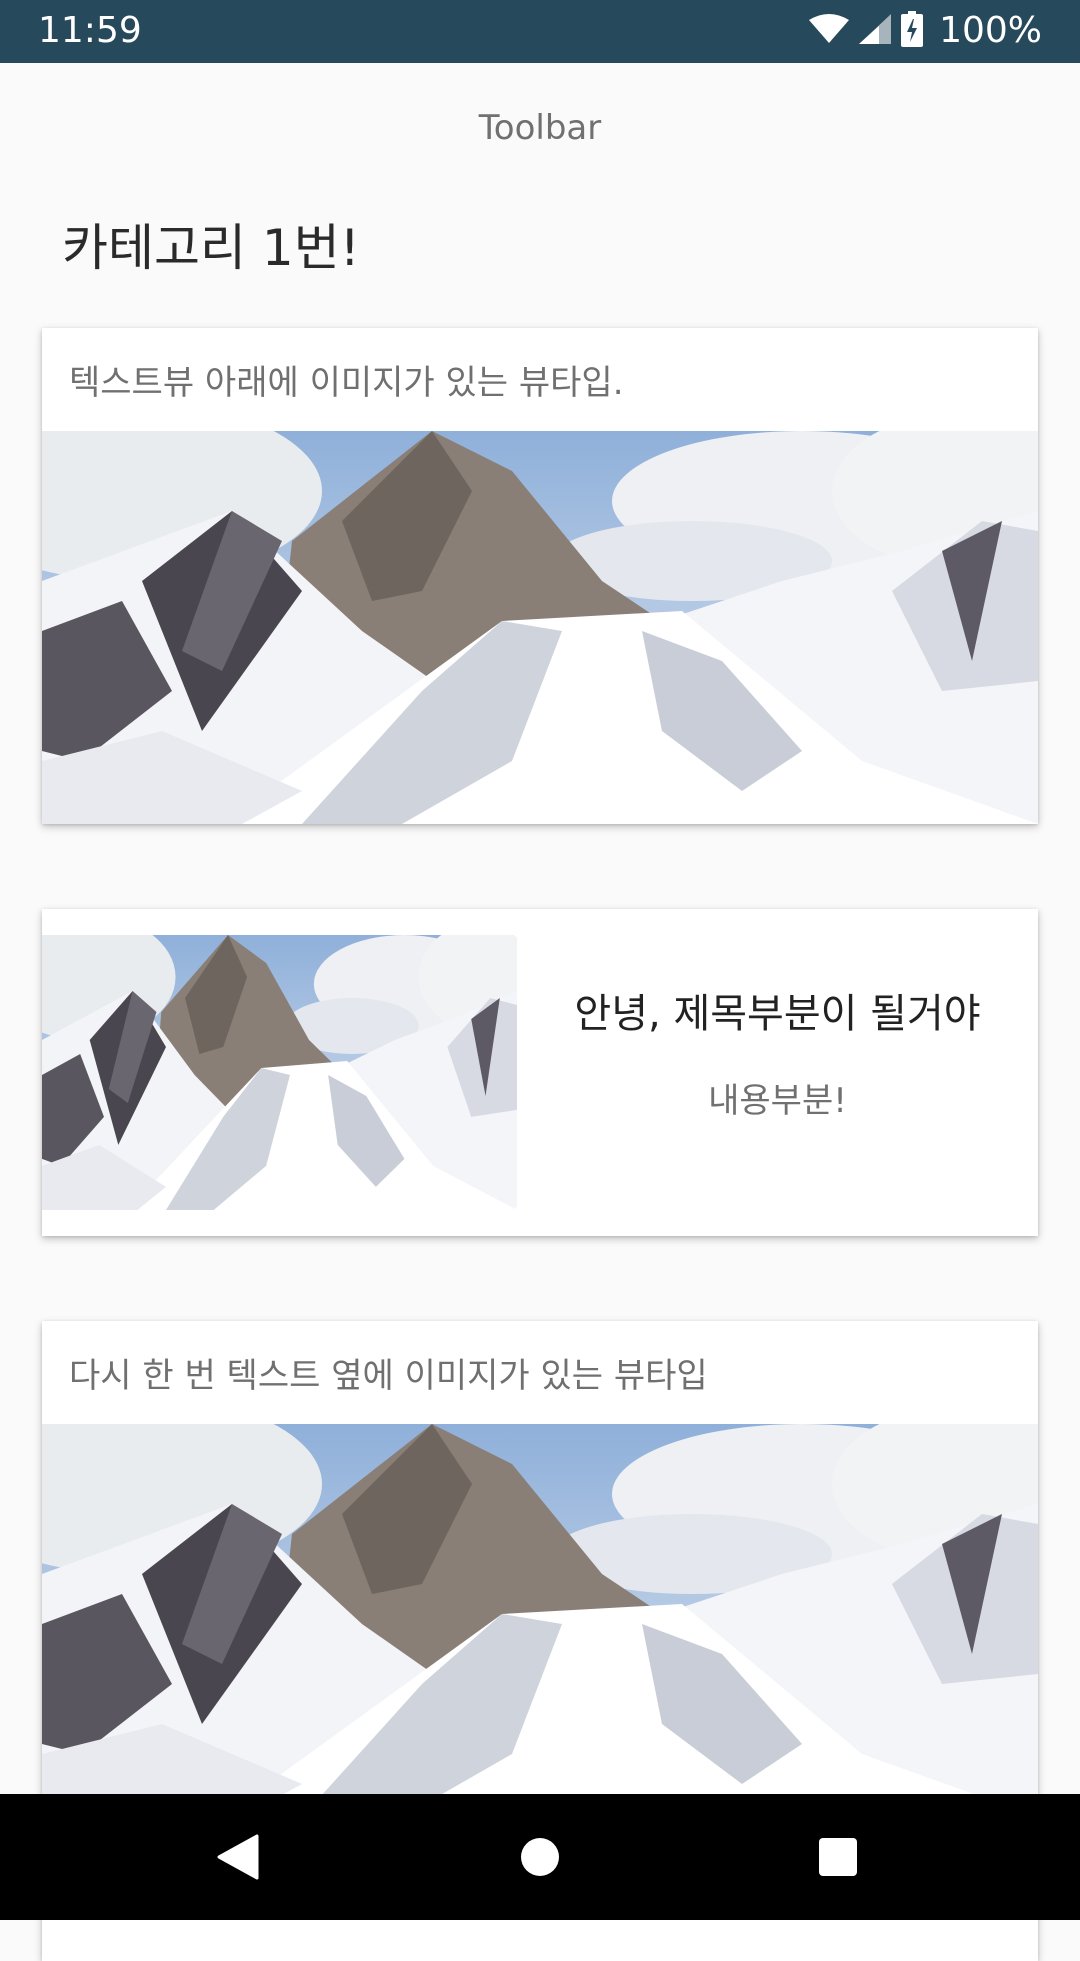  I want to click on card-text-area: 안녕, 제목부분이 될거야 내용부분!, so click(777, 1072).